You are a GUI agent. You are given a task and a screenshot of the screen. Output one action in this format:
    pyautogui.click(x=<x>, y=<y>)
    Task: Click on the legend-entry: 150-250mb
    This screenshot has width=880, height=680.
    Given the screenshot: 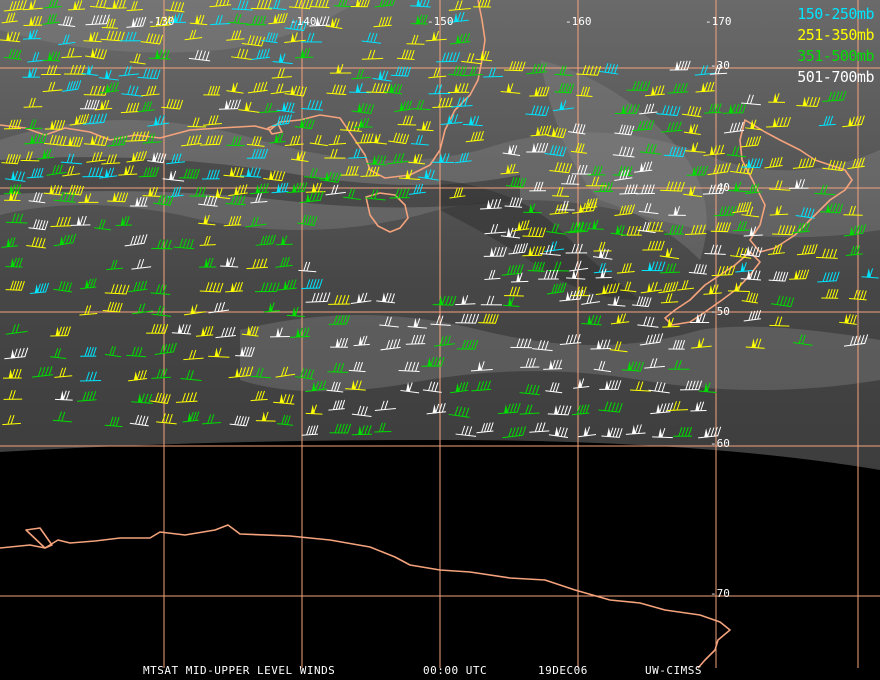 What is the action you would take?
    pyautogui.click(x=835, y=14)
    